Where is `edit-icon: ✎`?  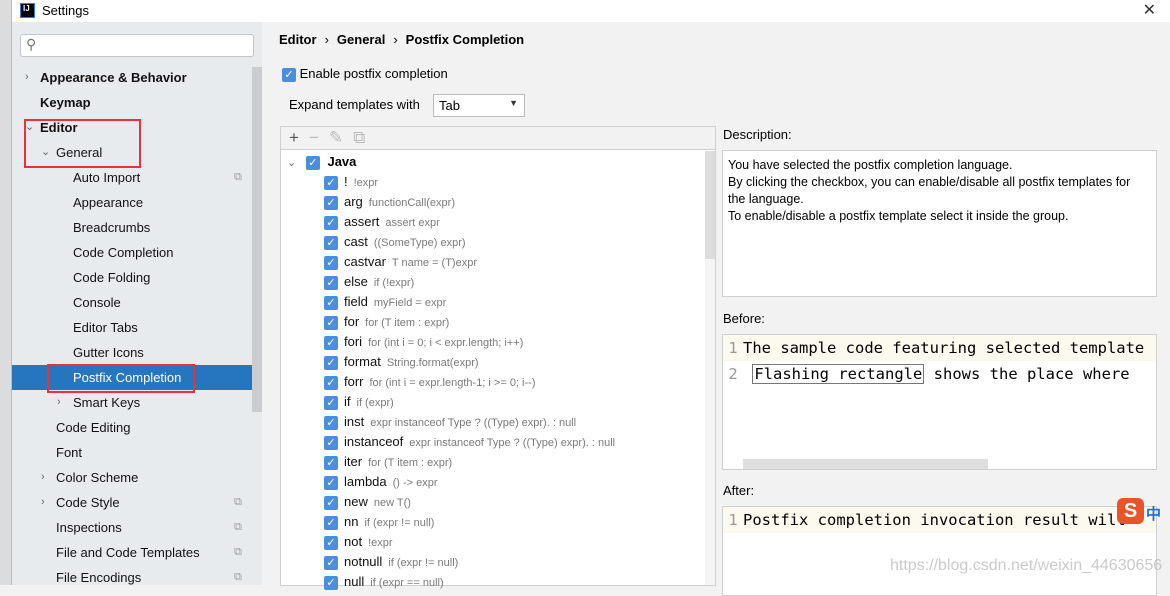 edit-icon: ✎ is located at coordinates (336, 137).